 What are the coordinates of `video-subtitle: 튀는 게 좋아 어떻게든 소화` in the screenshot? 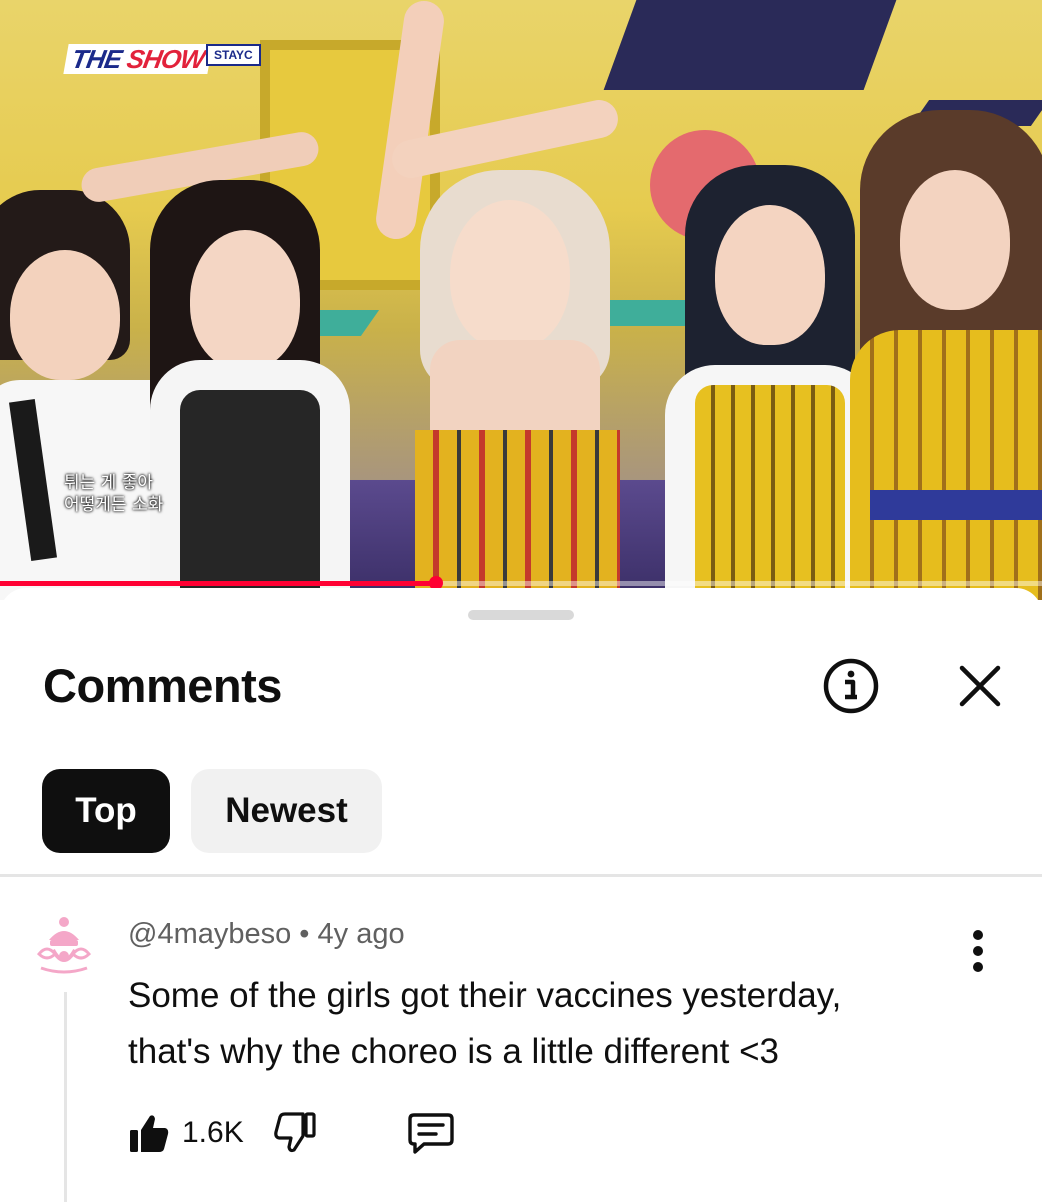 It's located at (113, 494).